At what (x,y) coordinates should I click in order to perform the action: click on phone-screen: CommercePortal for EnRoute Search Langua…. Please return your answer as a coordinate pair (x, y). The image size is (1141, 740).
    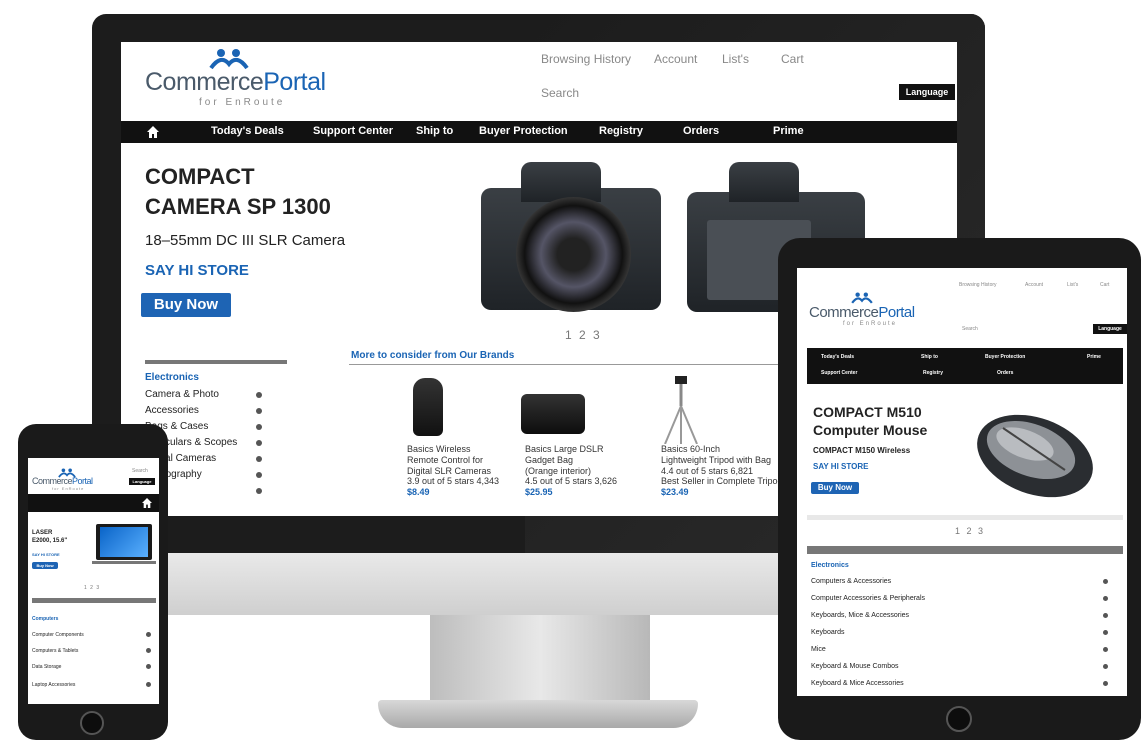
    Looking at the image, I should click on (93, 581).